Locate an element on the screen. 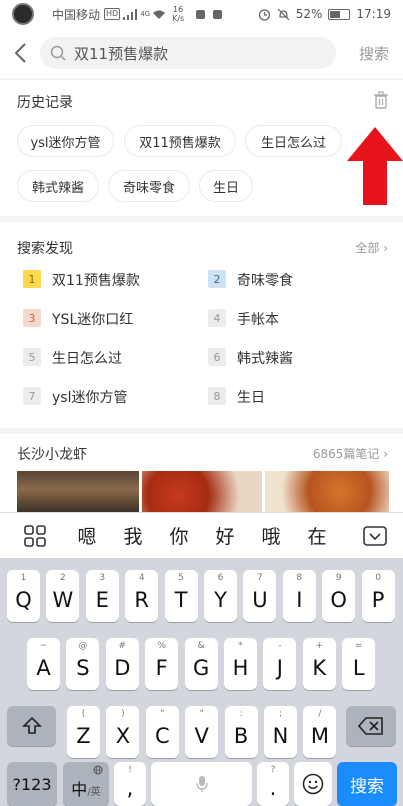 This screenshot has width=403, height=806. rank-badge: 4 is located at coordinates (217, 318).